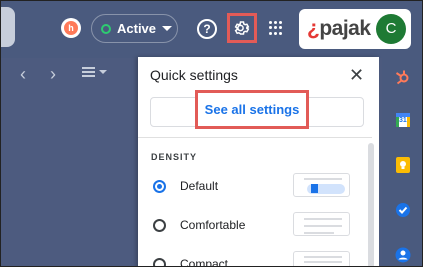 The width and height of the screenshot is (423, 267). Describe the element at coordinates (159, 186) in the screenshot. I see `radio-selected` at that location.